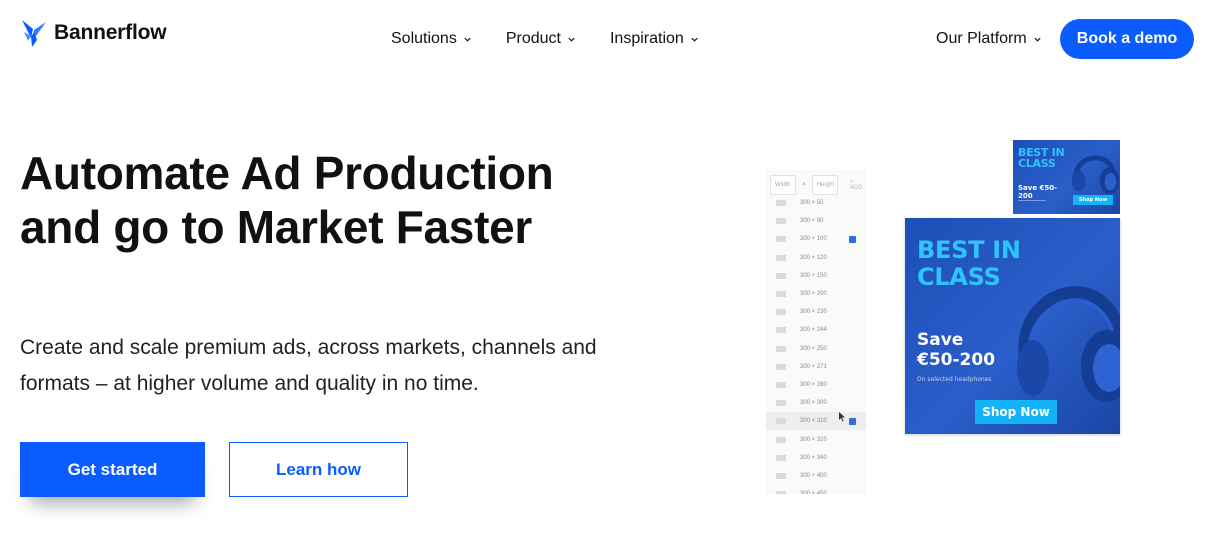 The height and width of the screenshot is (546, 1213). I want to click on size-label: 300 × 244, so click(813, 330).